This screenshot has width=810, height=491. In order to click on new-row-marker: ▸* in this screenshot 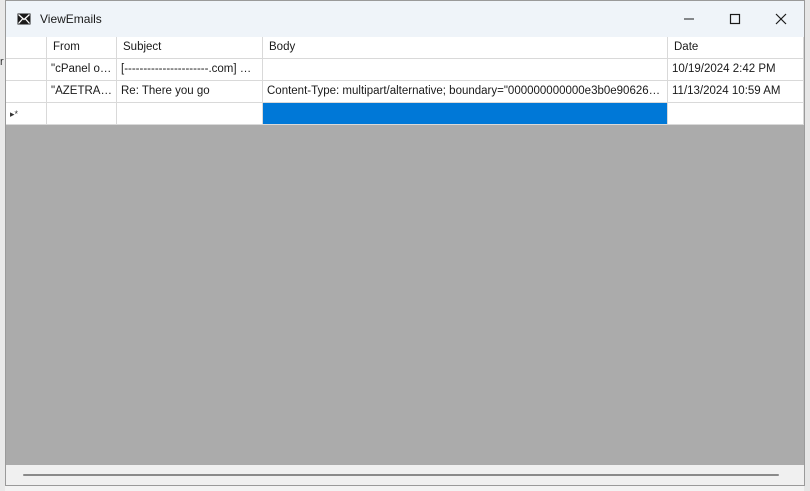, I will do `click(26, 114)`.